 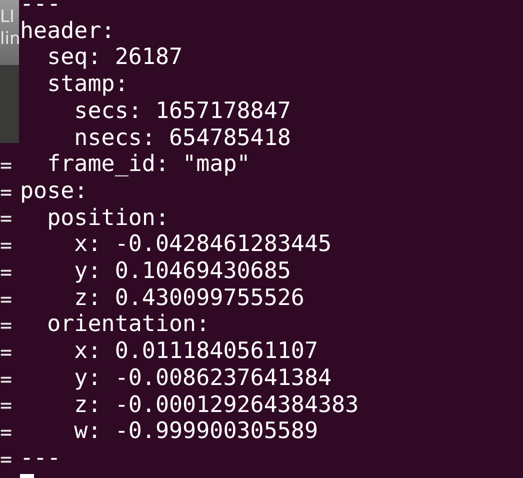 What do you see at coordinates (216, 405) in the screenshot?
I see `terminal-line: z: -0.000129264384383` at bounding box center [216, 405].